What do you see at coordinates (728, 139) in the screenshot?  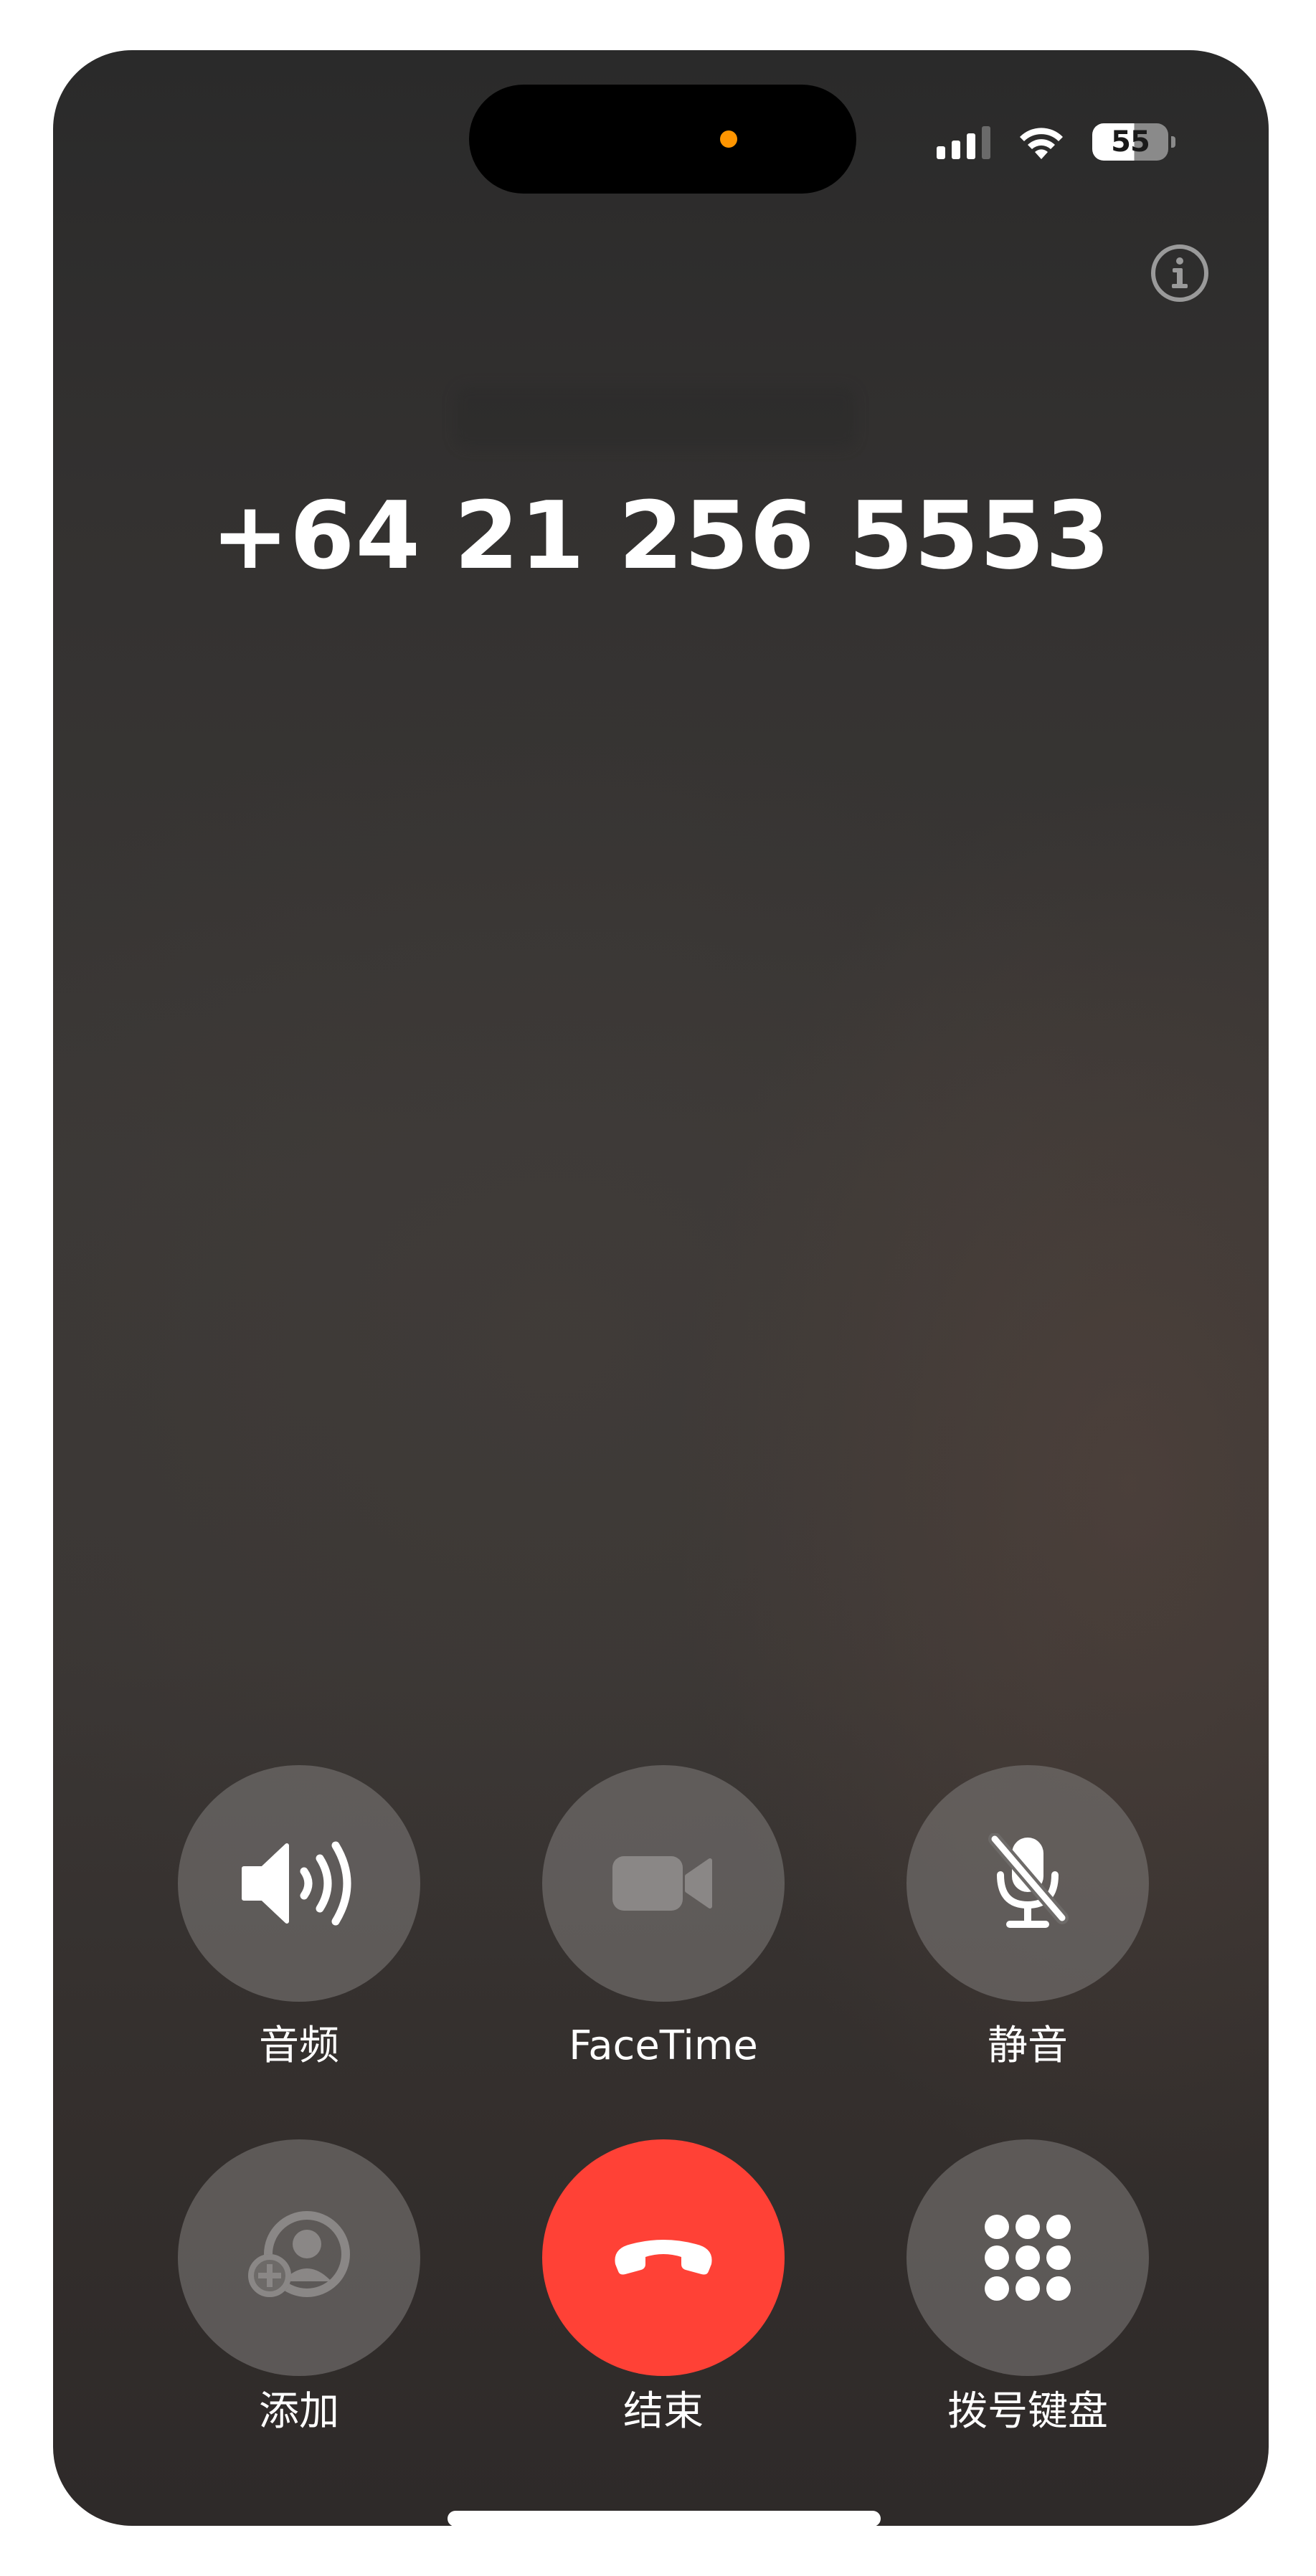 I see `recording-indicator-dot` at bounding box center [728, 139].